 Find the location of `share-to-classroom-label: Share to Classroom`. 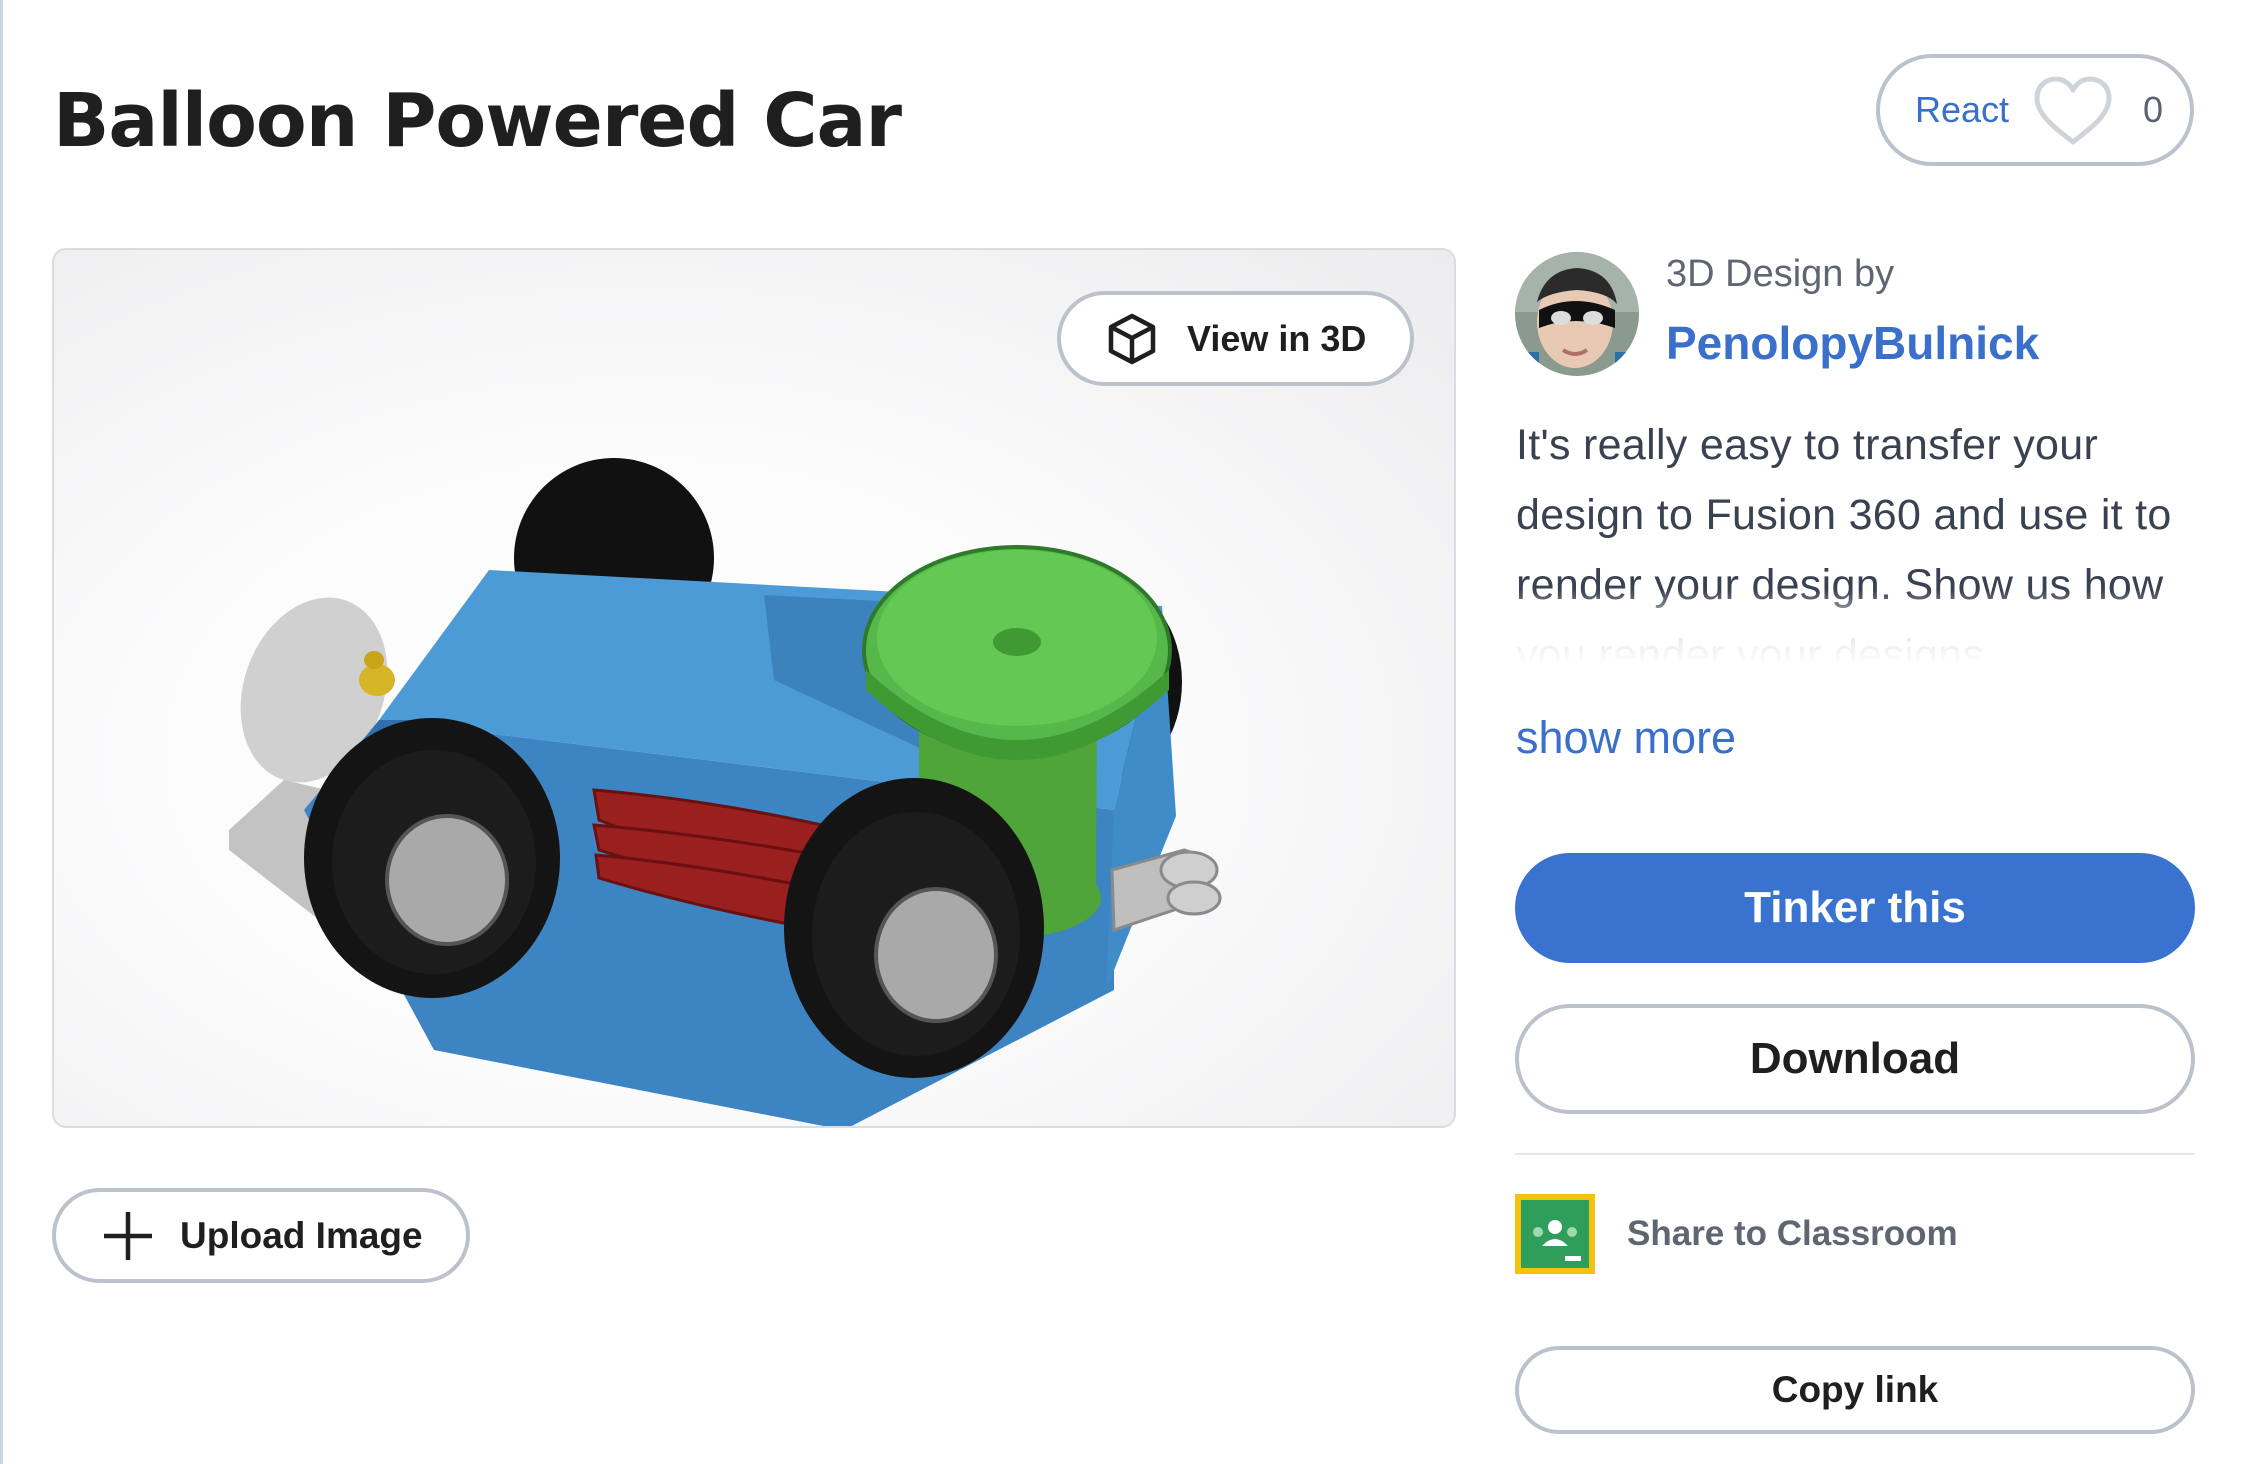

share-to-classroom-label: Share to Classroom is located at coordinates (1792, 1233).